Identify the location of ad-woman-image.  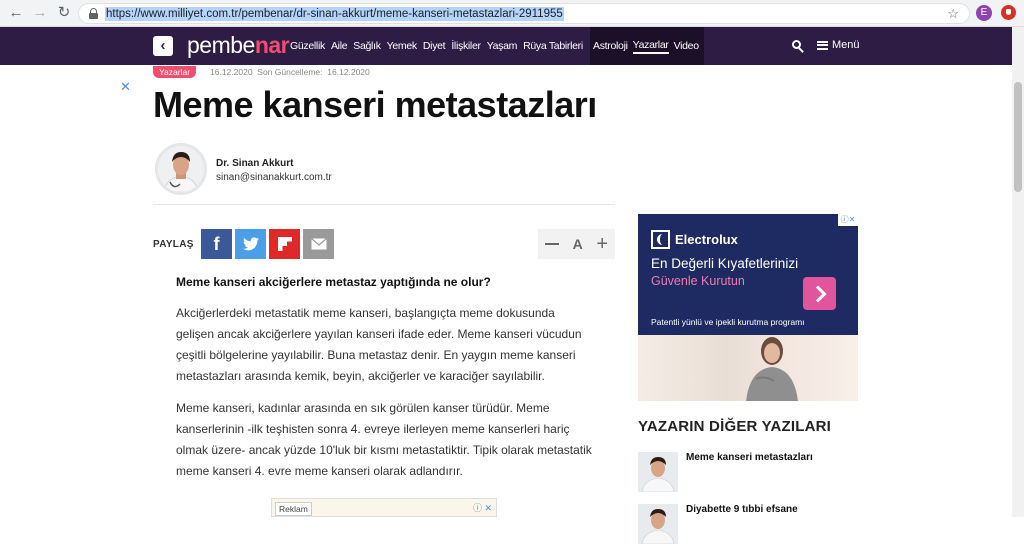
(772, 369).